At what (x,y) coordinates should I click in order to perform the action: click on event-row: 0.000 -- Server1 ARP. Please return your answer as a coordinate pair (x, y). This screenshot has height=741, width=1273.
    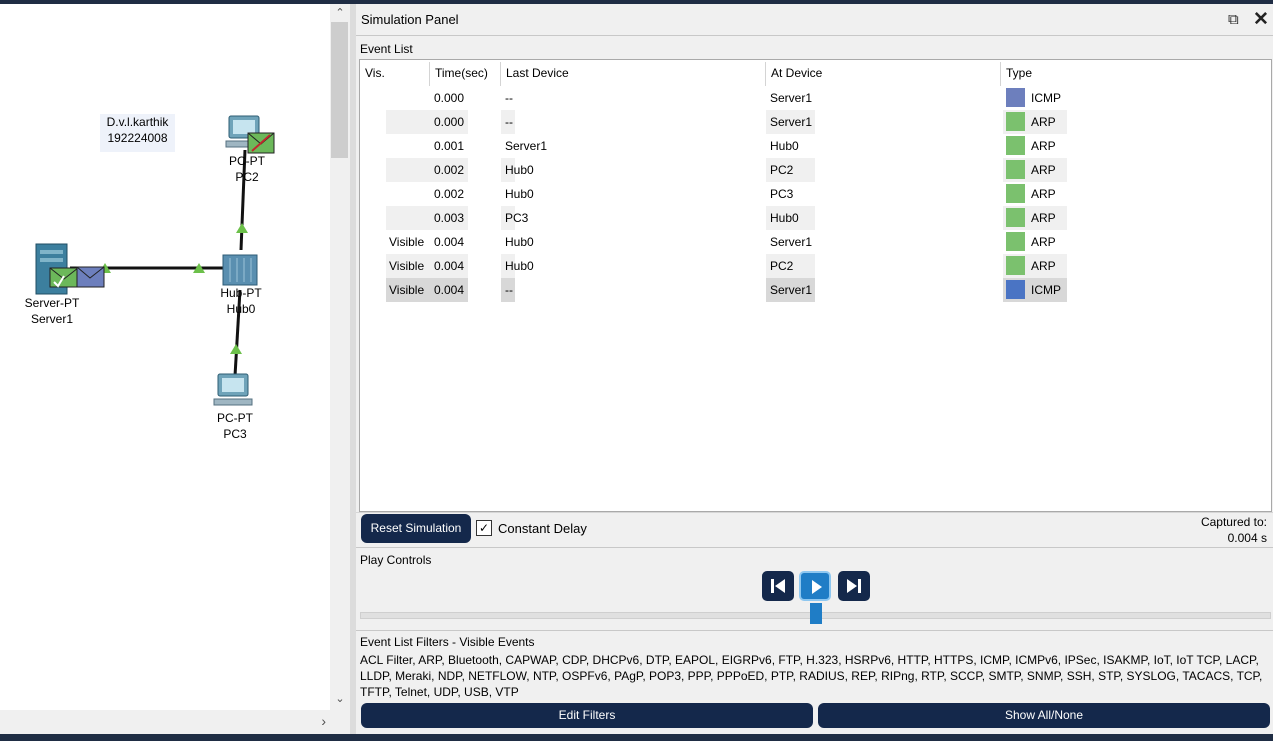
    Looking at the image, I should click on (815, 122).